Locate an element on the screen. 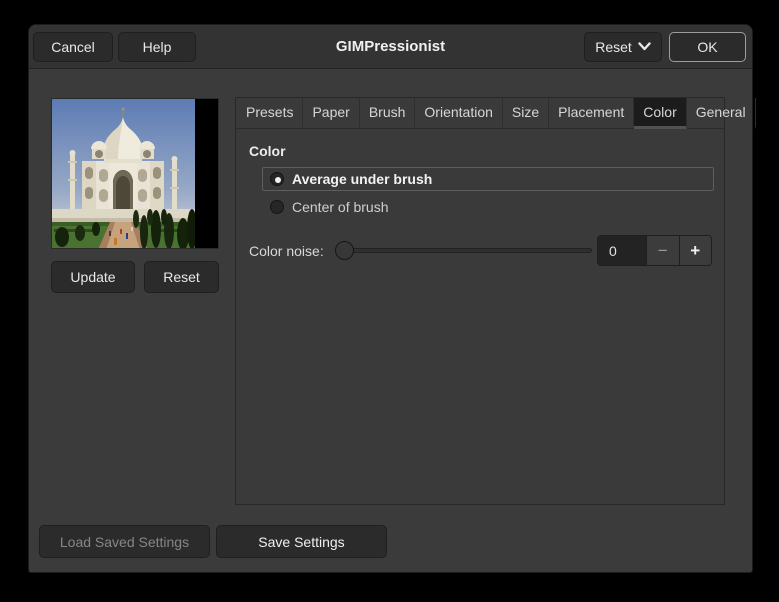 This screenshot has width=779, height=602. tab-presets: Presets is located at coordinates (270, 113).